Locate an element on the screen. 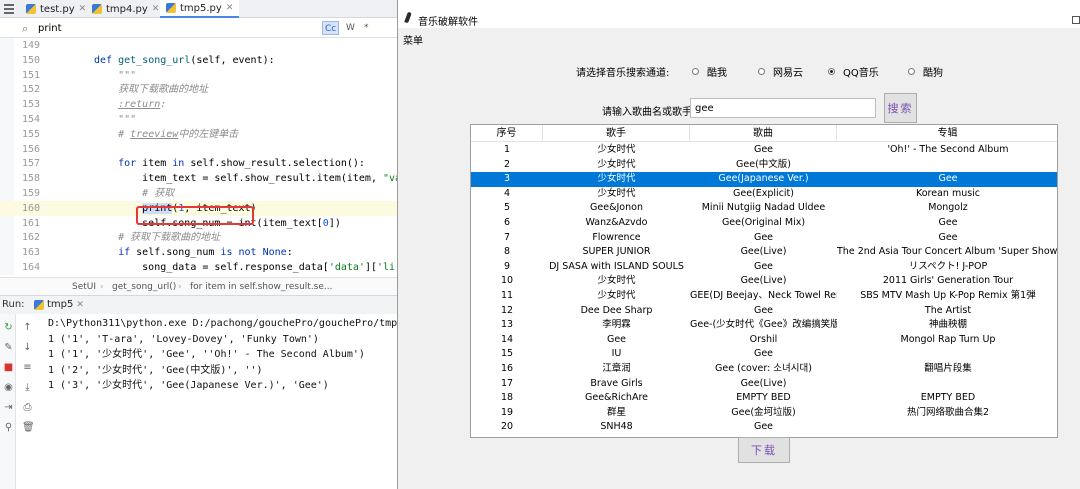  column-header-song: 歌曲 is located at coordinates (763, 133).